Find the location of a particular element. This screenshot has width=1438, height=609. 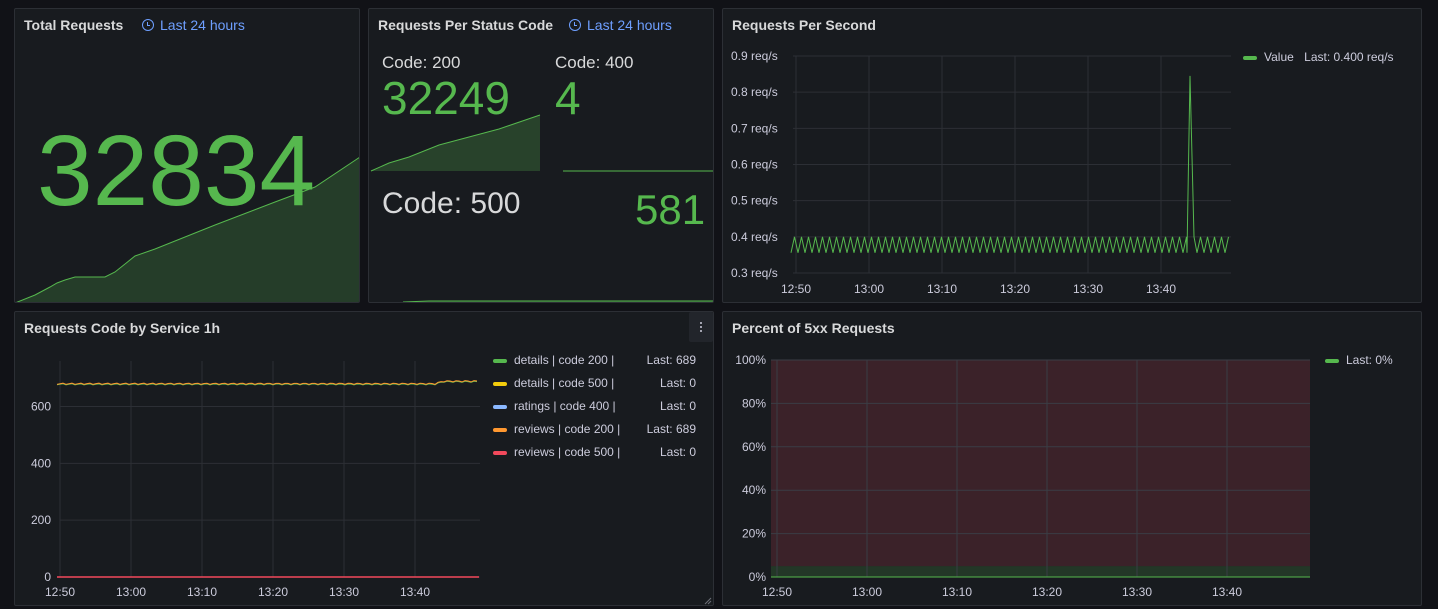

code400-value: 4 is located at coordinates (568, 98).